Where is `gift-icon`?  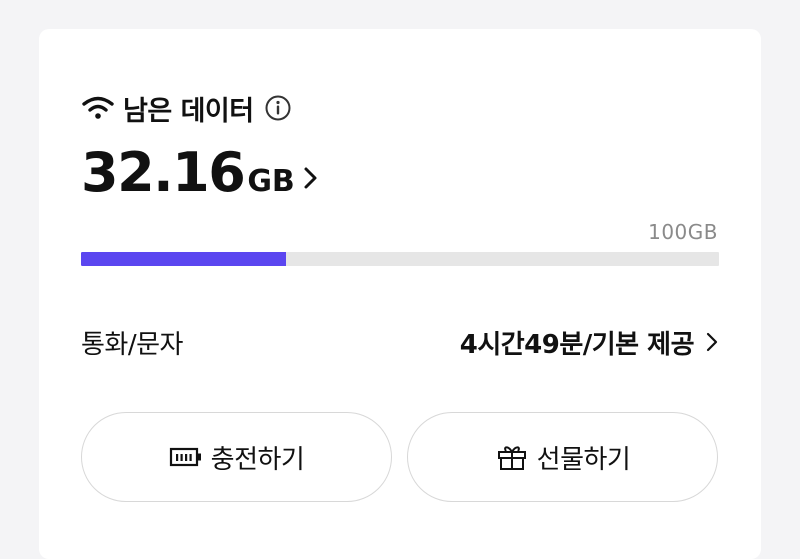
gift-icon is located at coordinates (511, 458).